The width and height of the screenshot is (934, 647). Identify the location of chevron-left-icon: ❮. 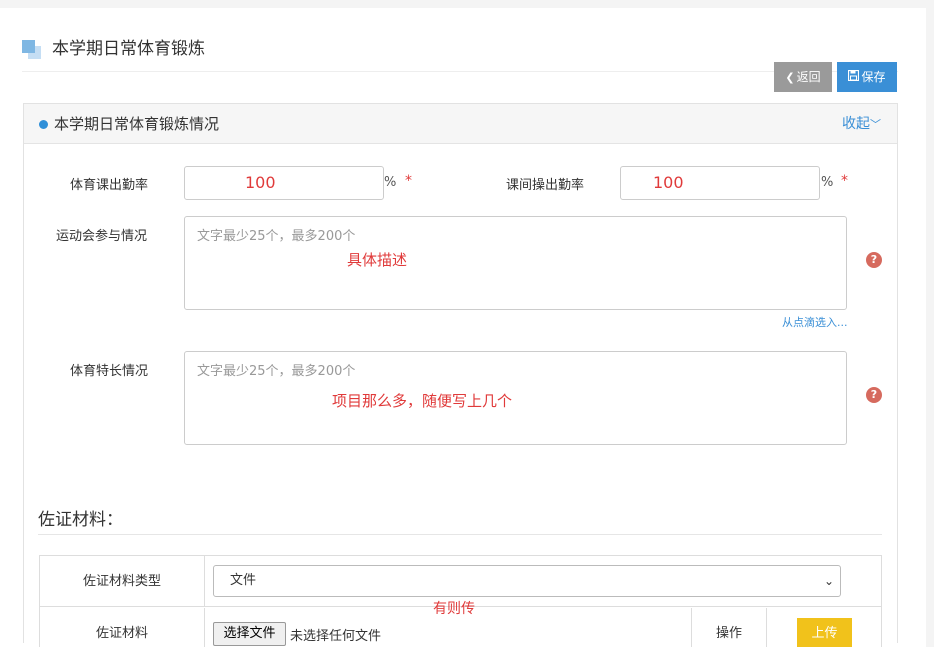
(790, 77).